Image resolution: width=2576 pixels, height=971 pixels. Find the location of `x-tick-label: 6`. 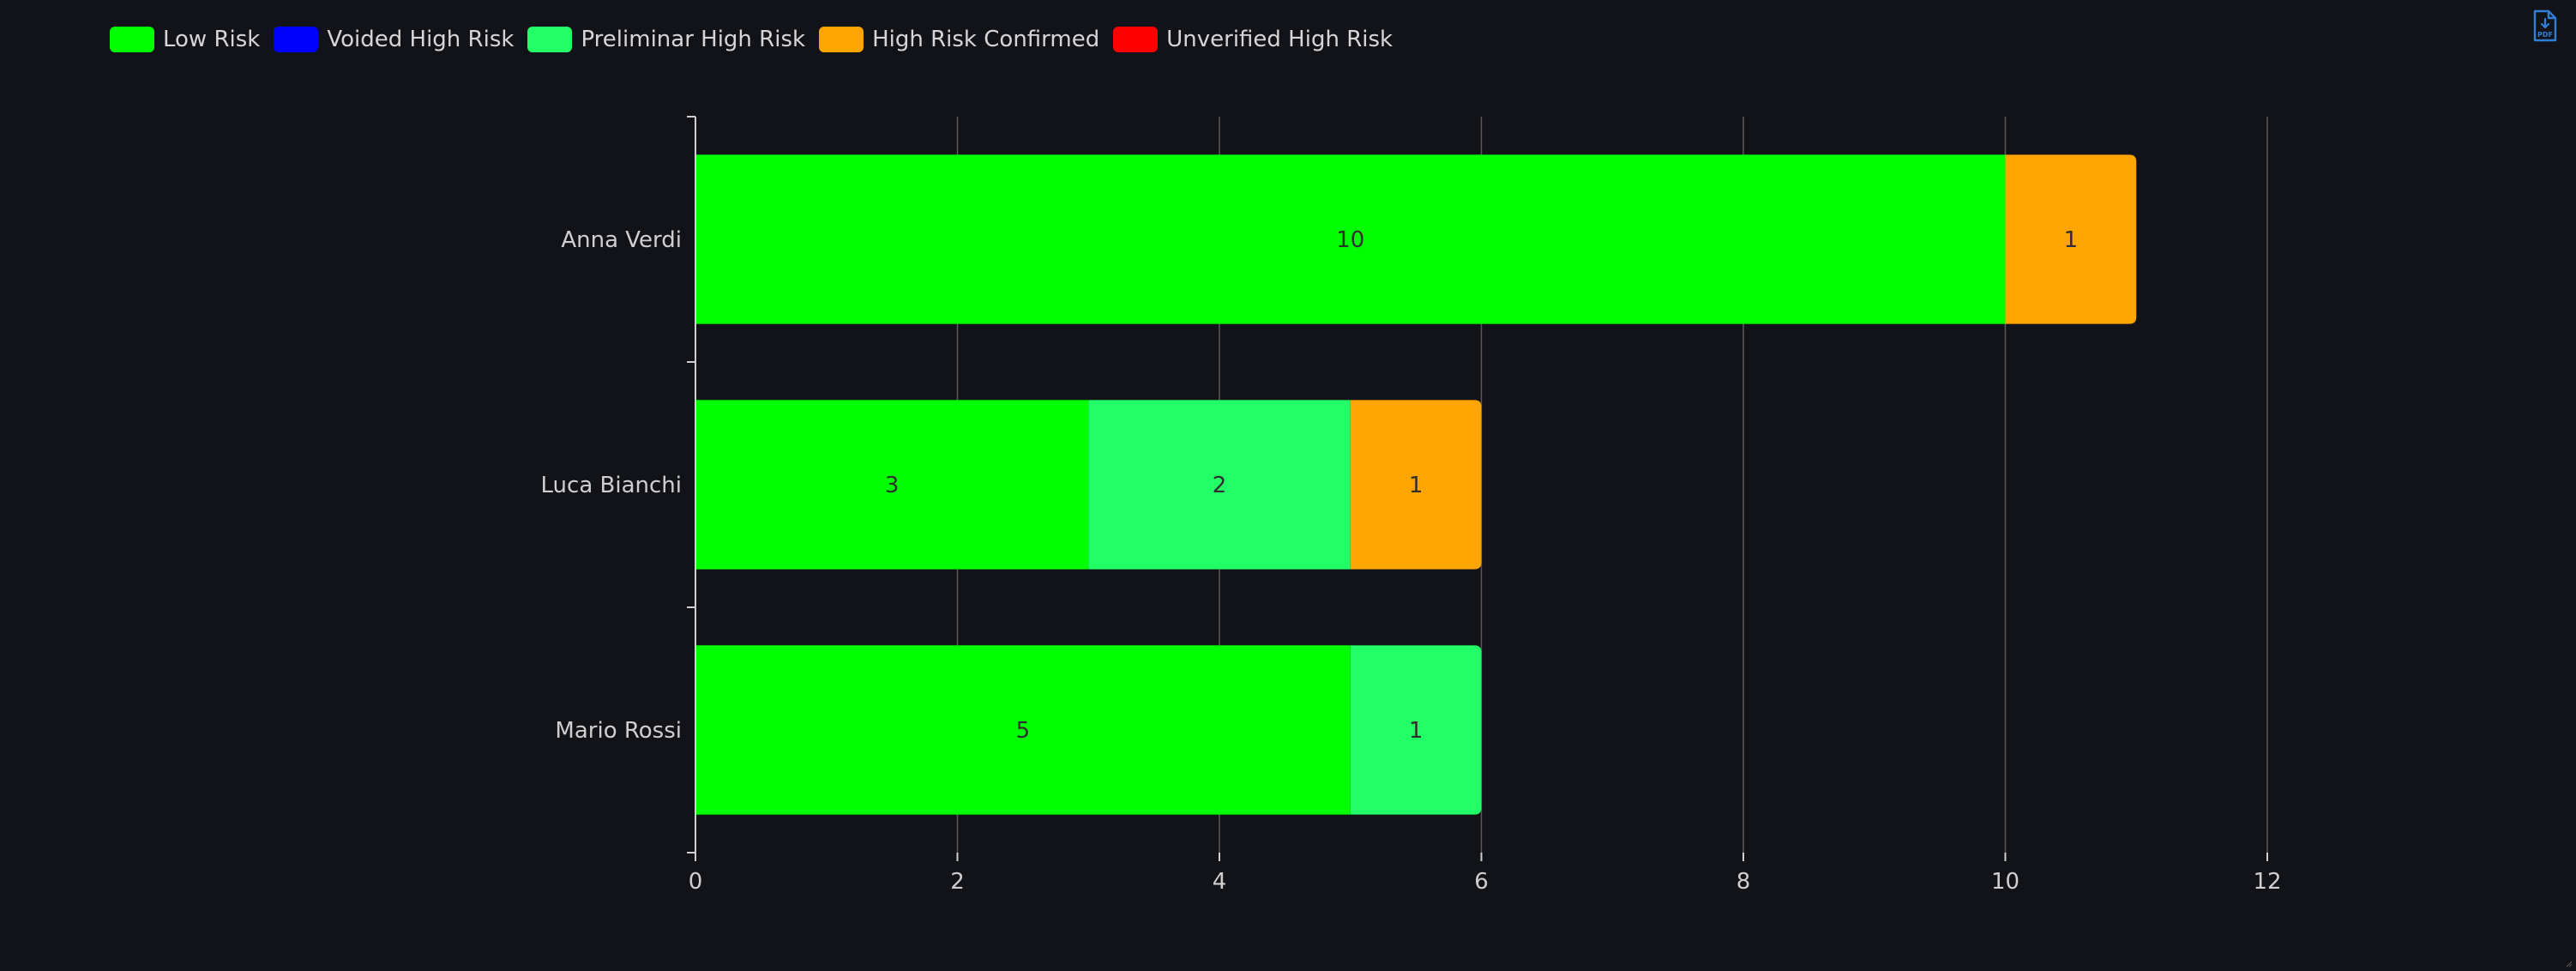

x-tick-label: 6 is located at coordinates (1481, 882).